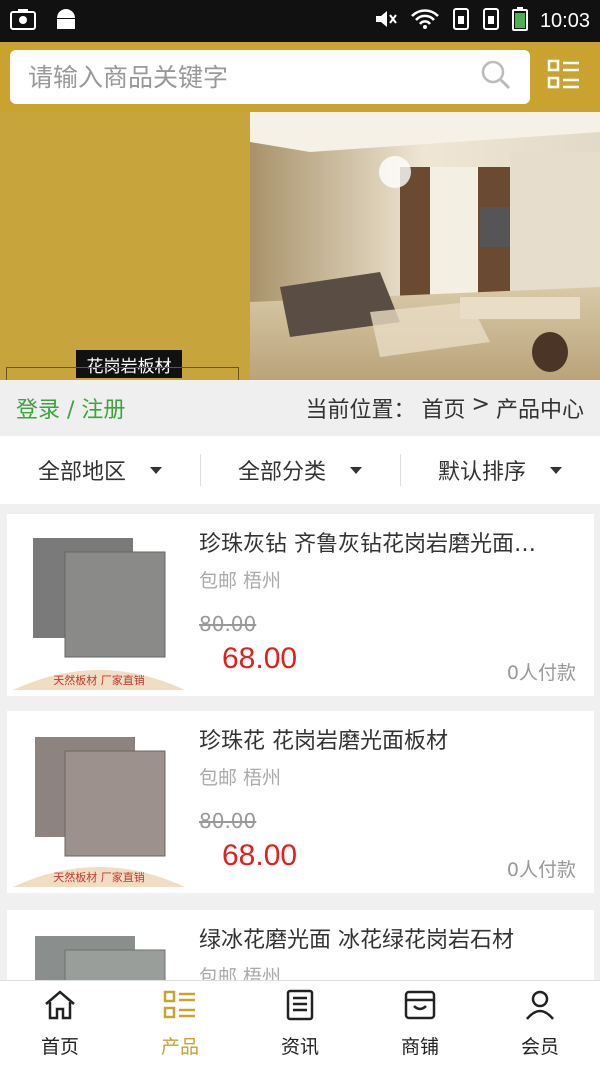 This screenshot has height=1067, width=600. Describe the element at coordinates (179, 1047) in the screenshot. I see `tab-products-label: 产品` at that location.